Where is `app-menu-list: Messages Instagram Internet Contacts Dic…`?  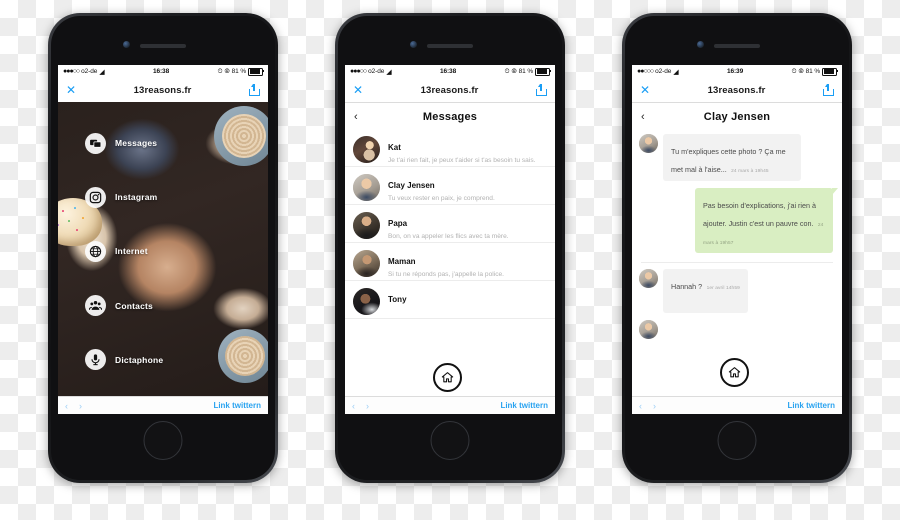
app-menu-list: Messages Instagram Internet Contacts Dic… is located at coordinates (163, 249).